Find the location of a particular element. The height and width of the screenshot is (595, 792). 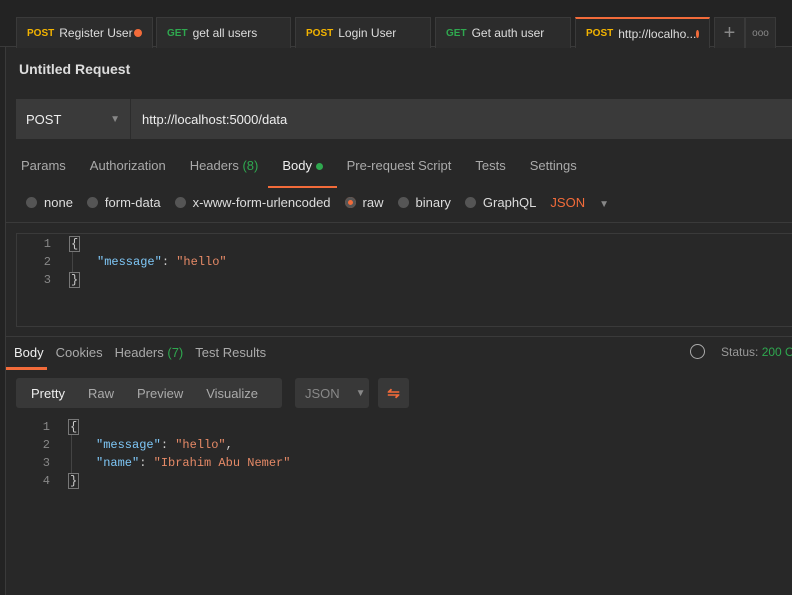

headers-count: (7) is located at coordinates (175, 352).